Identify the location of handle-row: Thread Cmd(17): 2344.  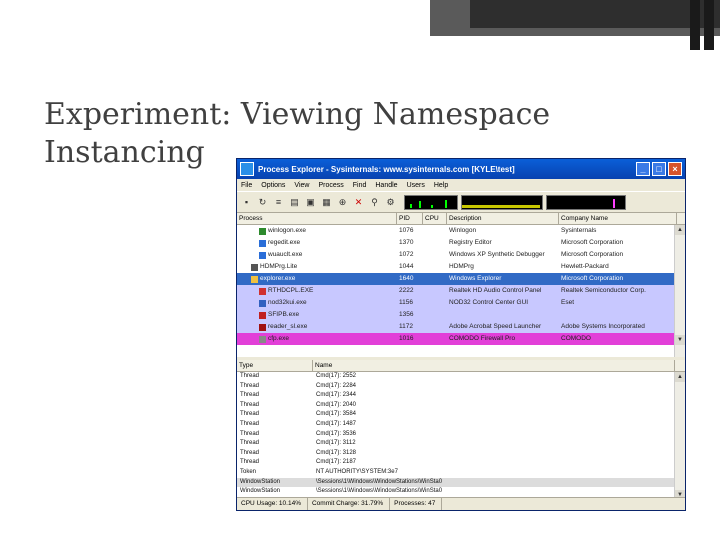
(461, 396).